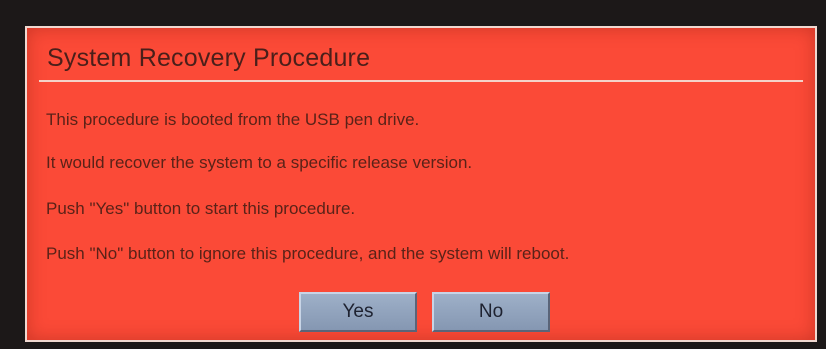 This screenshot has height=349, width=826. What do you see at coordinates (491, 312) in the screenshot?
I see `no-button: No` at bounding box center [491, 312].